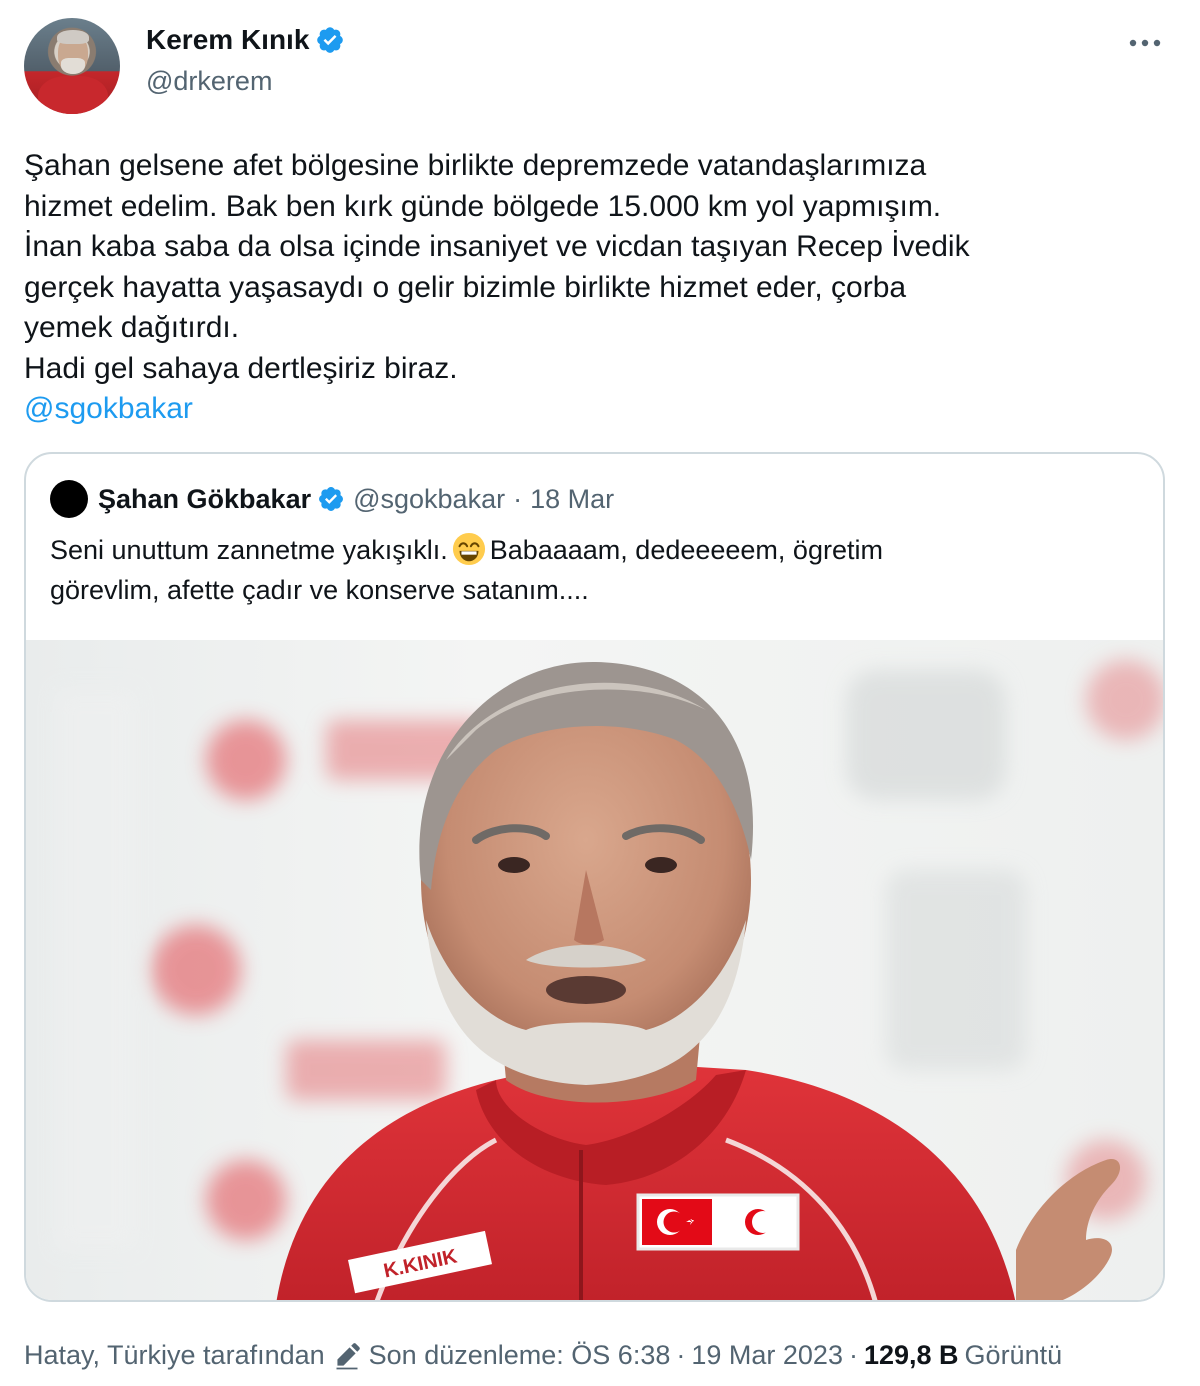 Image resolution: width=1200 pixels, height=1386 pixels. I want to click on quoted-tweet-date: 18 Mar, so click(572, 499).